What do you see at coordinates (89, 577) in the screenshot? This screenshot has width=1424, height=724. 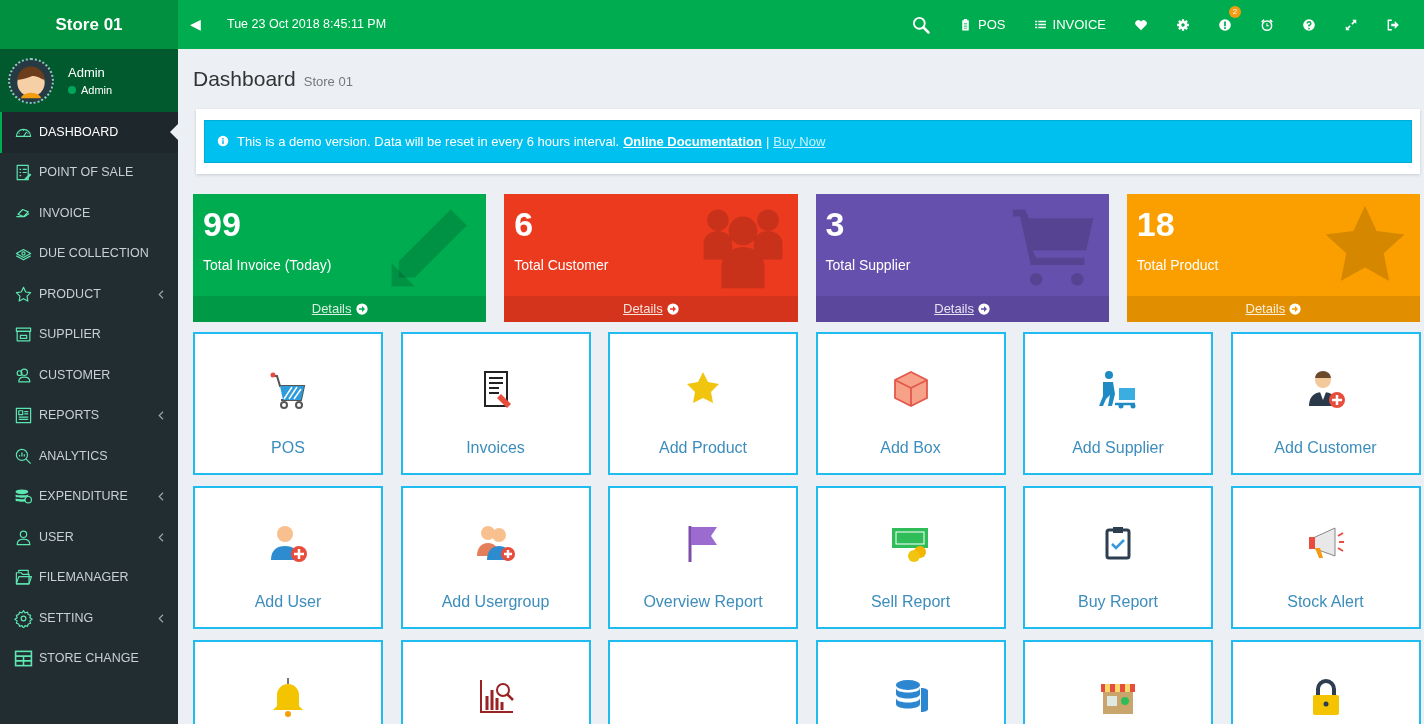 I see `sidebar-item: FILEMANAGER` at bounding box center [89, 577].